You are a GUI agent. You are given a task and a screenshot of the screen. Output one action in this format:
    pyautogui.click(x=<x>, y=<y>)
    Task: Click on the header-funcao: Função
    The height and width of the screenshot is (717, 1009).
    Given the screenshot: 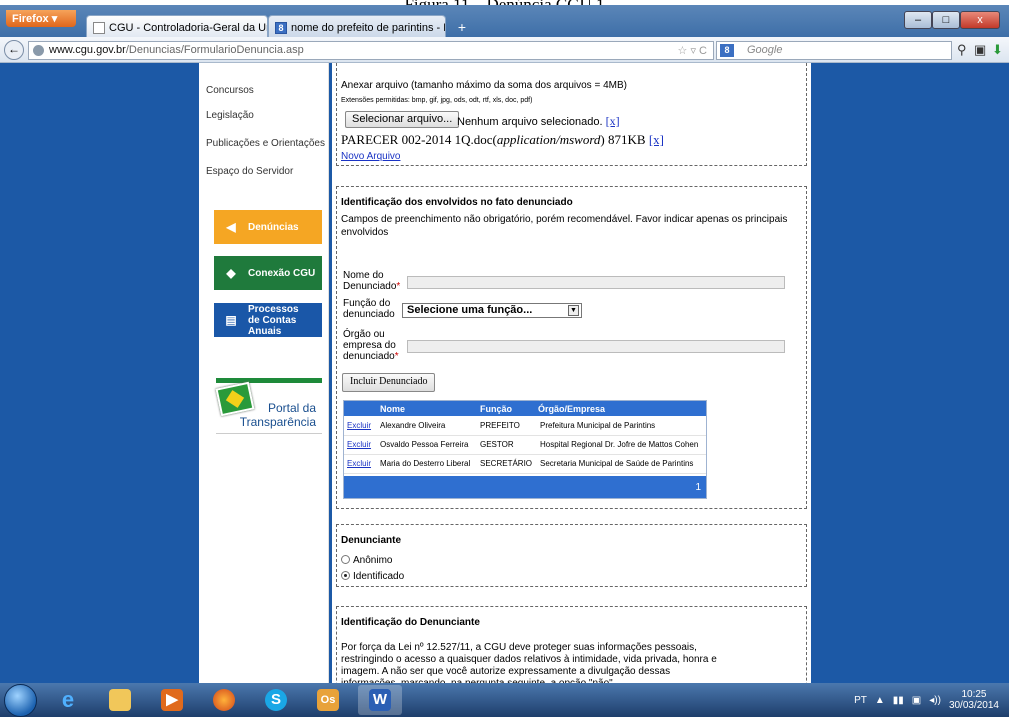 What is the action you would take?
    pyautogui.click(x=496, y=409)
    